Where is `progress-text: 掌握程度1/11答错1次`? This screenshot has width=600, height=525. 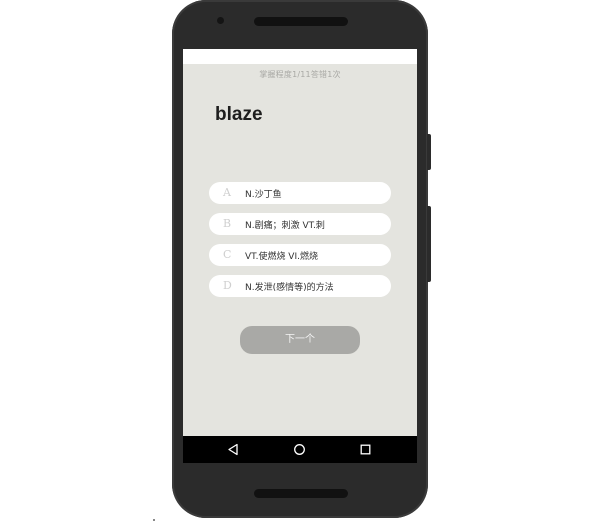
progress-text: 掌握程度1/11答错1次 is located at coordinates (300, 74).